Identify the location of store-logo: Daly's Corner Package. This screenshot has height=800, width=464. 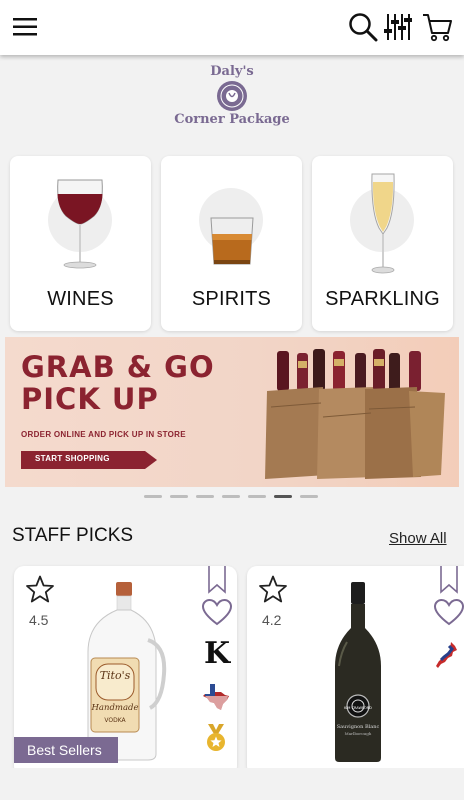
(232, 100).